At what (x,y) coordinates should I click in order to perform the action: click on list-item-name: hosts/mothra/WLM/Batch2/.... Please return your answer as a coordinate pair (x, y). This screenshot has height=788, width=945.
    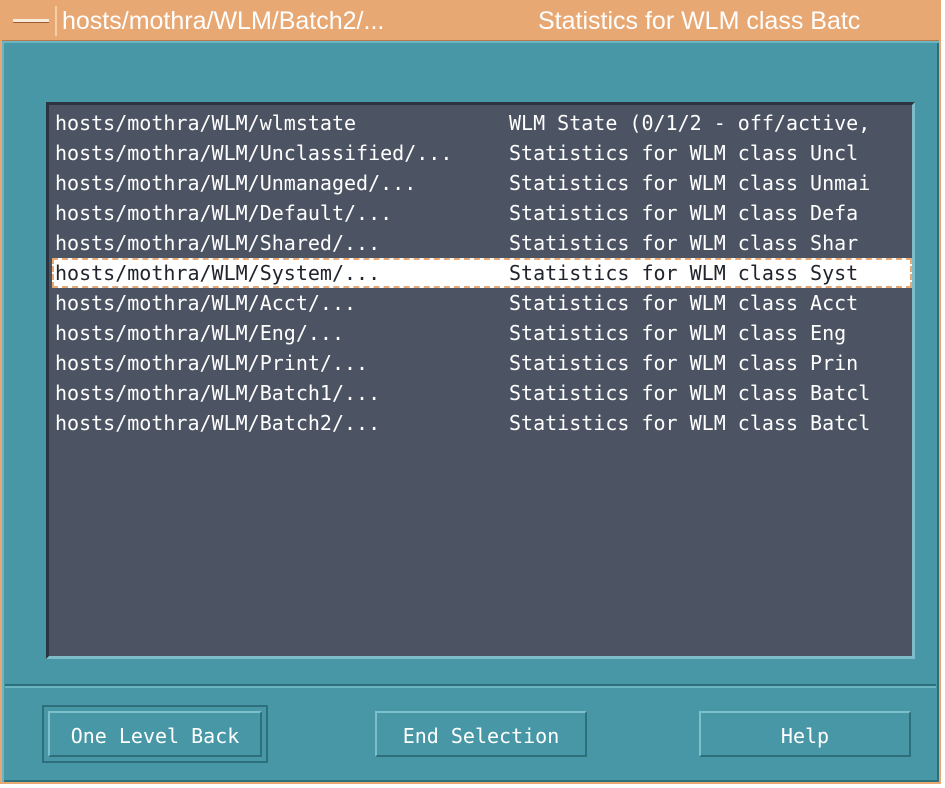
    Looking at the image, I should click on (218, 423).